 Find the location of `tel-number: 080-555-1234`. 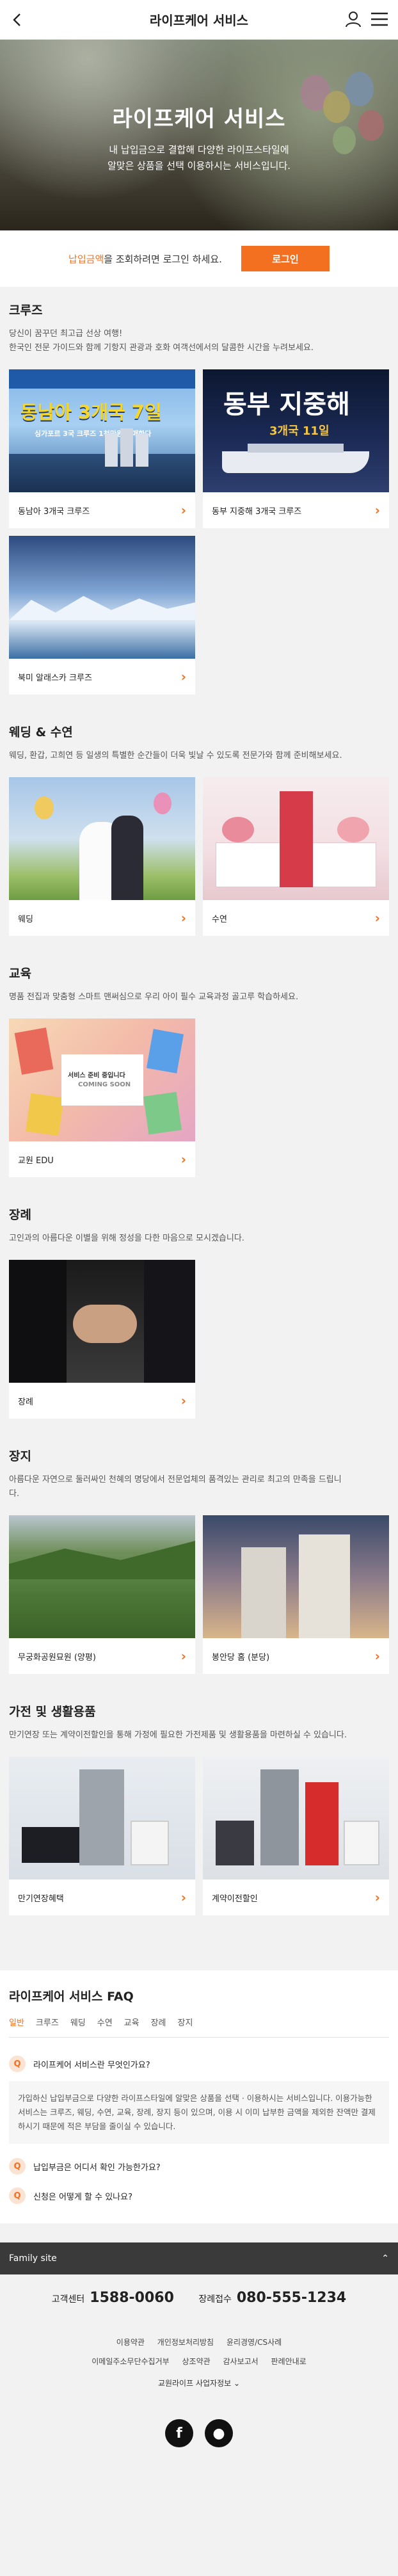

tel-number: 080-555-1234 is located at coordinates (292, 2298).